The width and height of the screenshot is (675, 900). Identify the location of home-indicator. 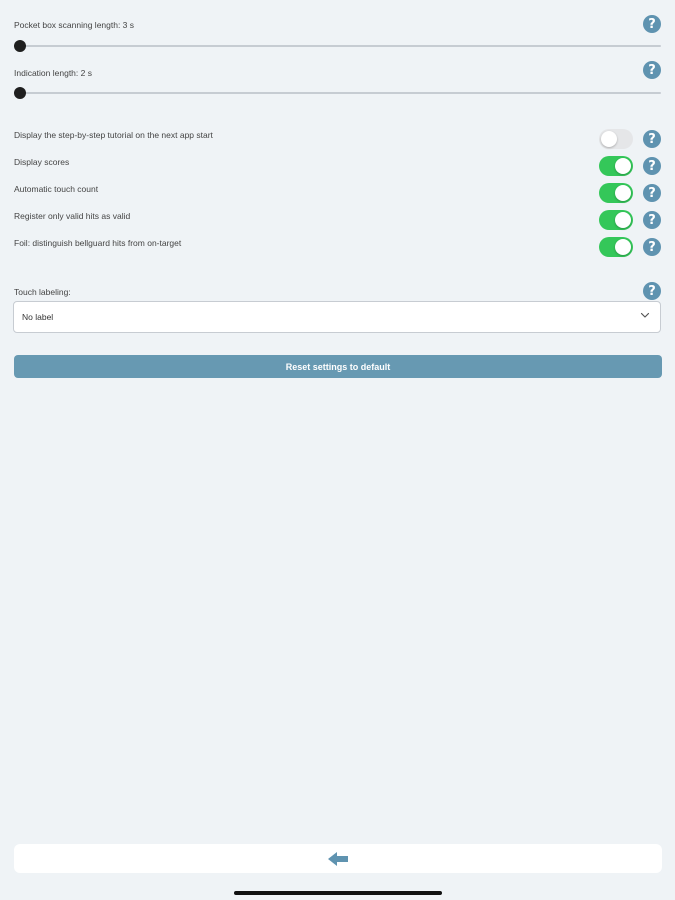
(338, 893).